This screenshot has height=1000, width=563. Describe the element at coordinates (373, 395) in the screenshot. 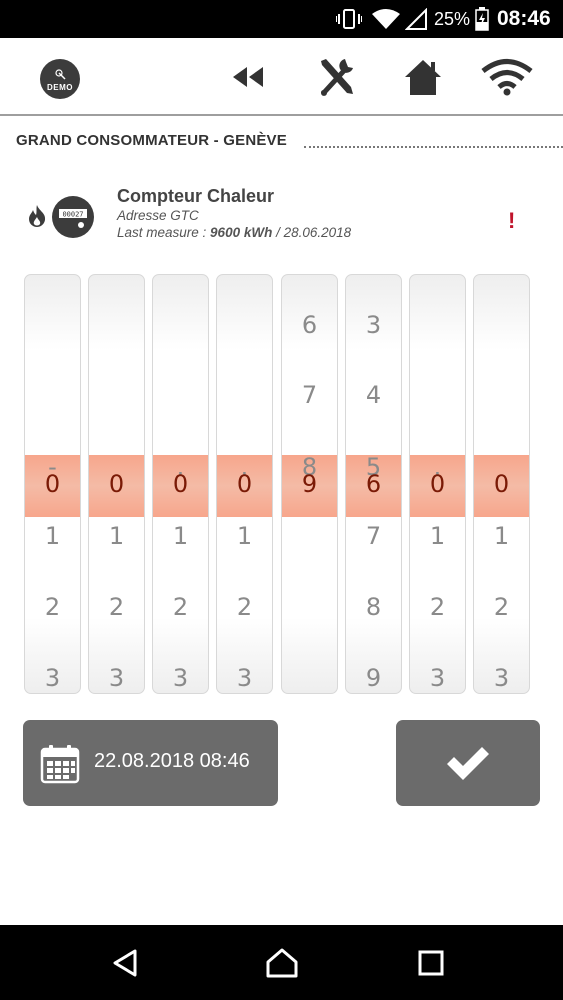

I see `wheel-value: 4` at that location.